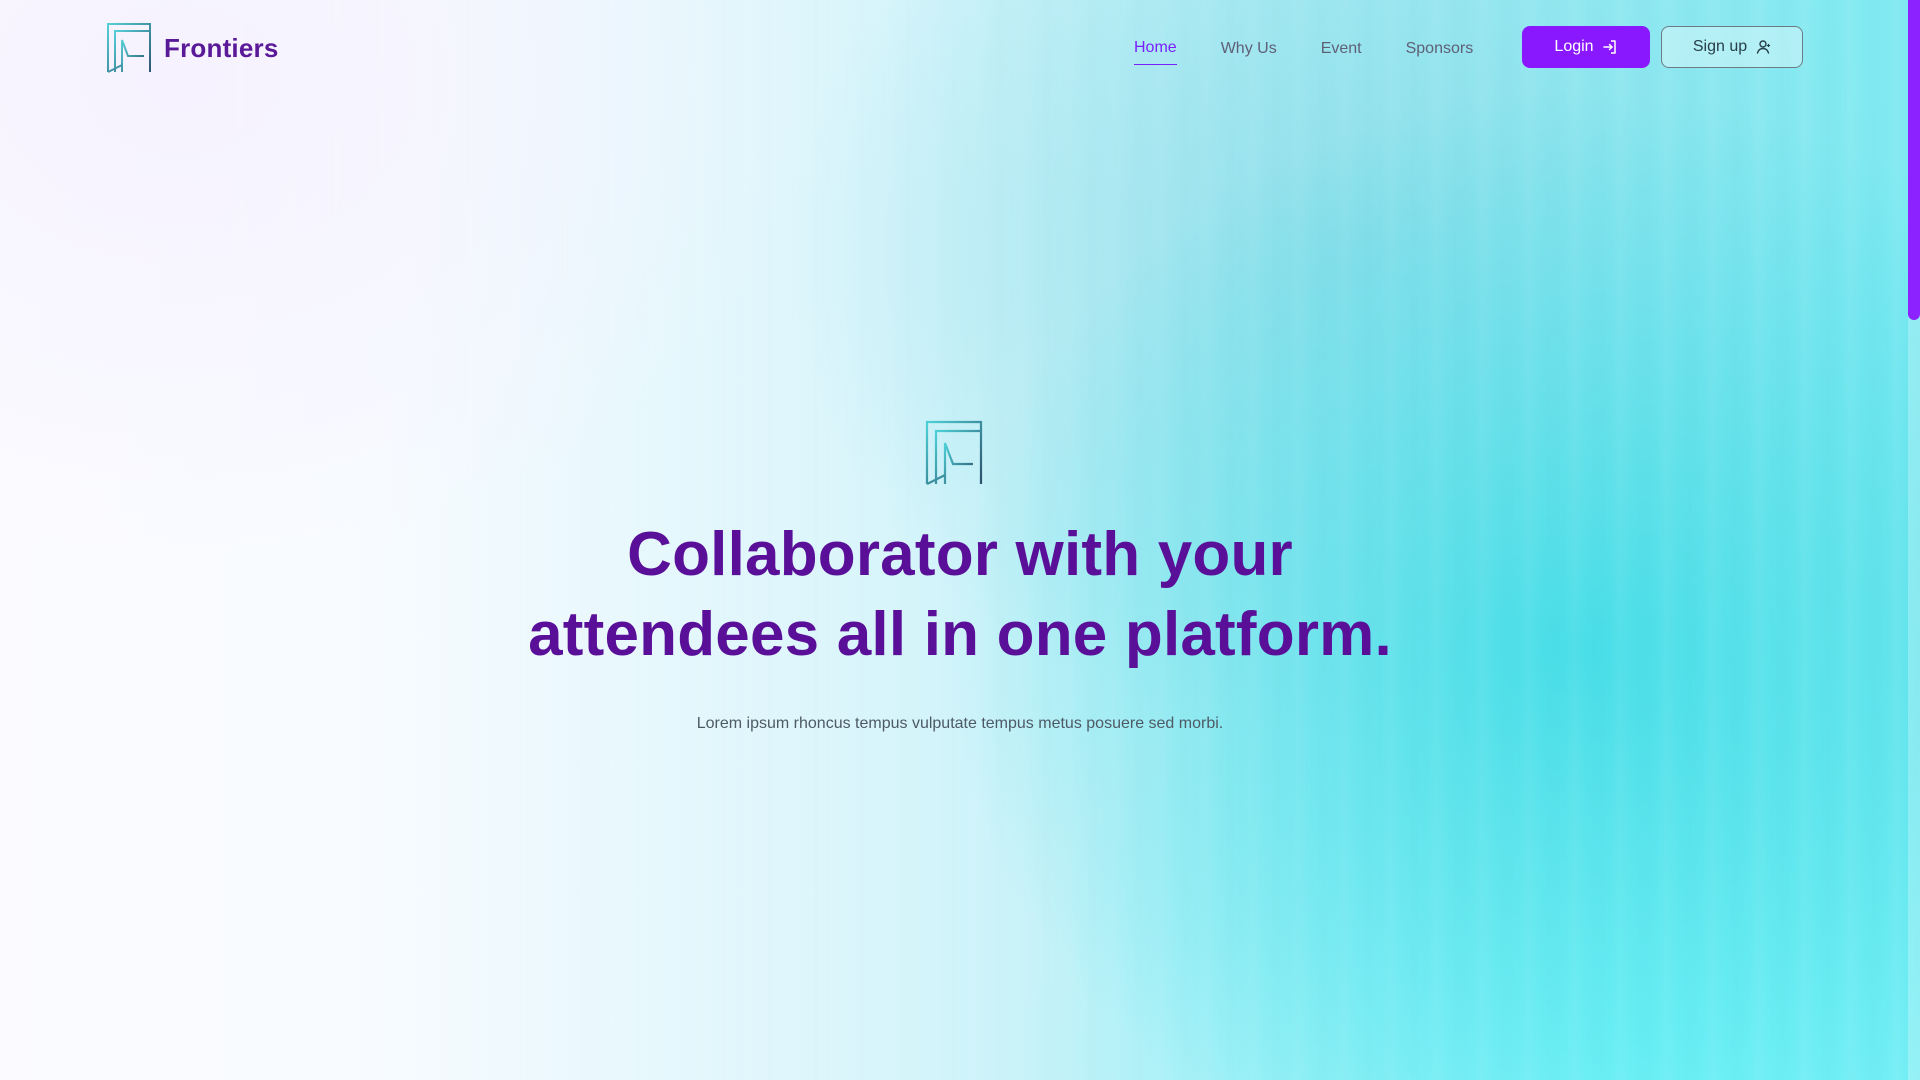  I want to click on main-nav: Home Why Us Event Sponsors, so click(1303, 50).